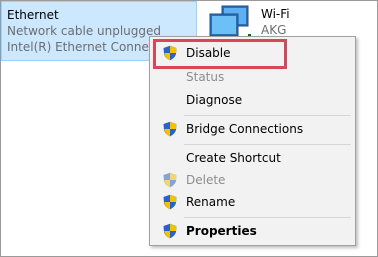 The height and width of the screenshot is (257, 378). Describe the element at coordinates (220, 54) in the screenshot. I see `disable-highlight-box` at that location.